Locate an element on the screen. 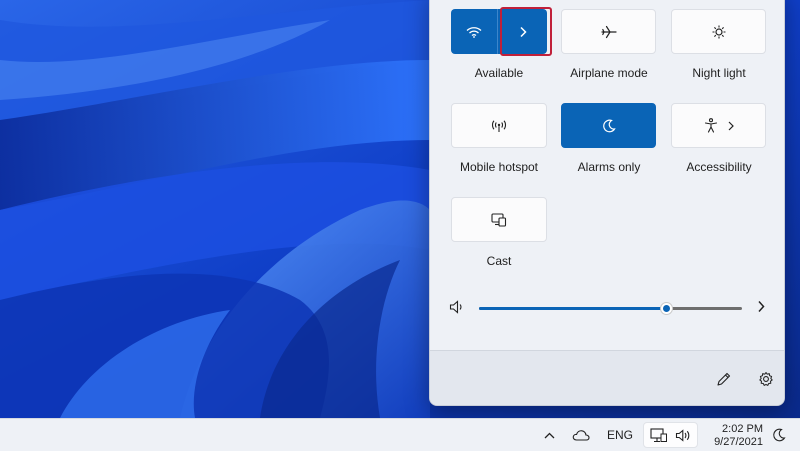  clock-time: 2:02 PM is located at coordinates (742, 429).